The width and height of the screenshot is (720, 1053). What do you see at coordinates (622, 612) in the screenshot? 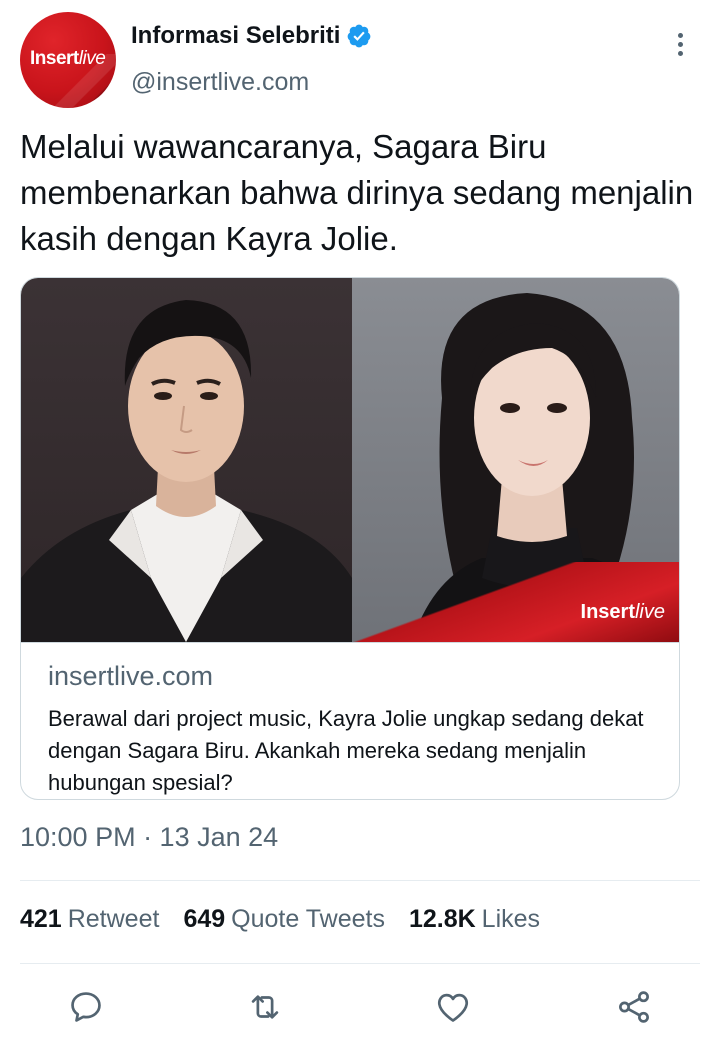
I see `insertlive-watermark-logo: Insertlive` at bounding box center [622, 612].